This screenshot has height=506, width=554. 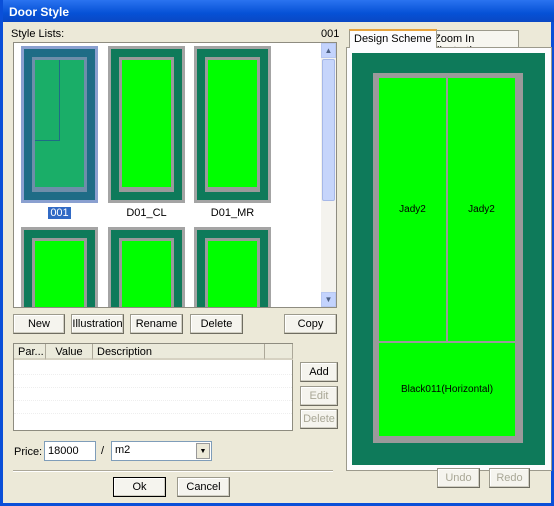 What do you see at coordinates (39, 324) in the screenshot?
I see `new-button: New` at bounding box center [39, 324].